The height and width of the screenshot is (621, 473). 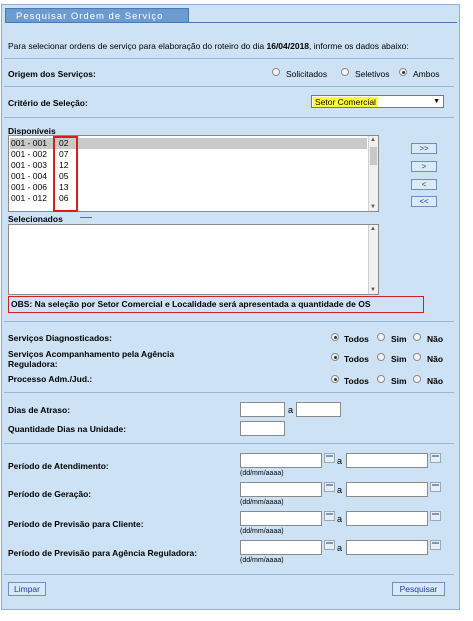 What do you see at coordinates (50, 494) in the screenshot?
I see `periodo-geracao-label: Período de Geração:` at bounding box center [50, 494].